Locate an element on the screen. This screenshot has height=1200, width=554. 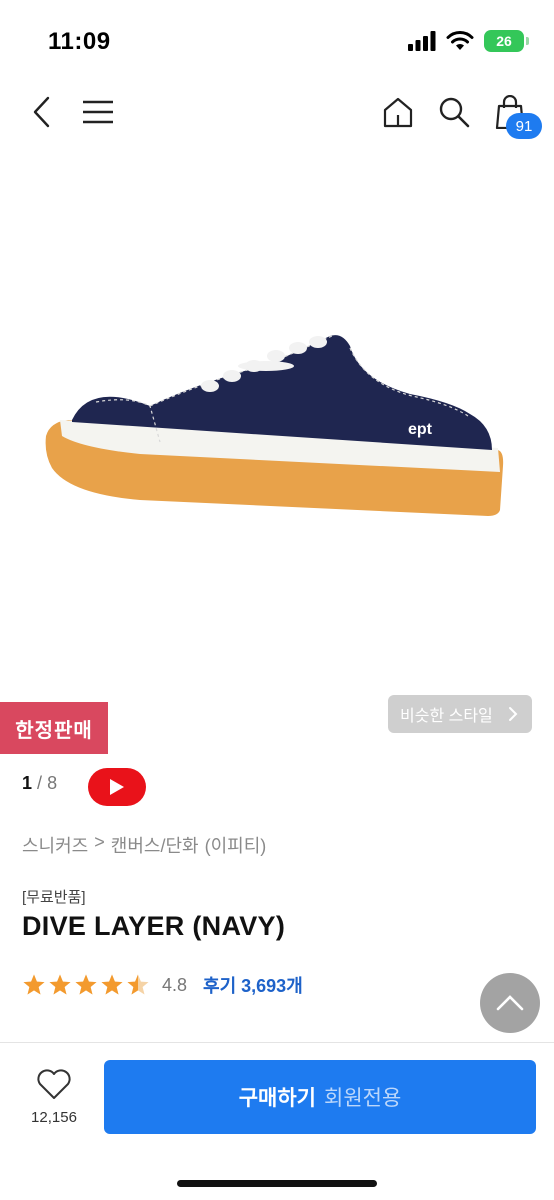
review-count-link: 후기 3,693개 is located at coordinates (253, 985).